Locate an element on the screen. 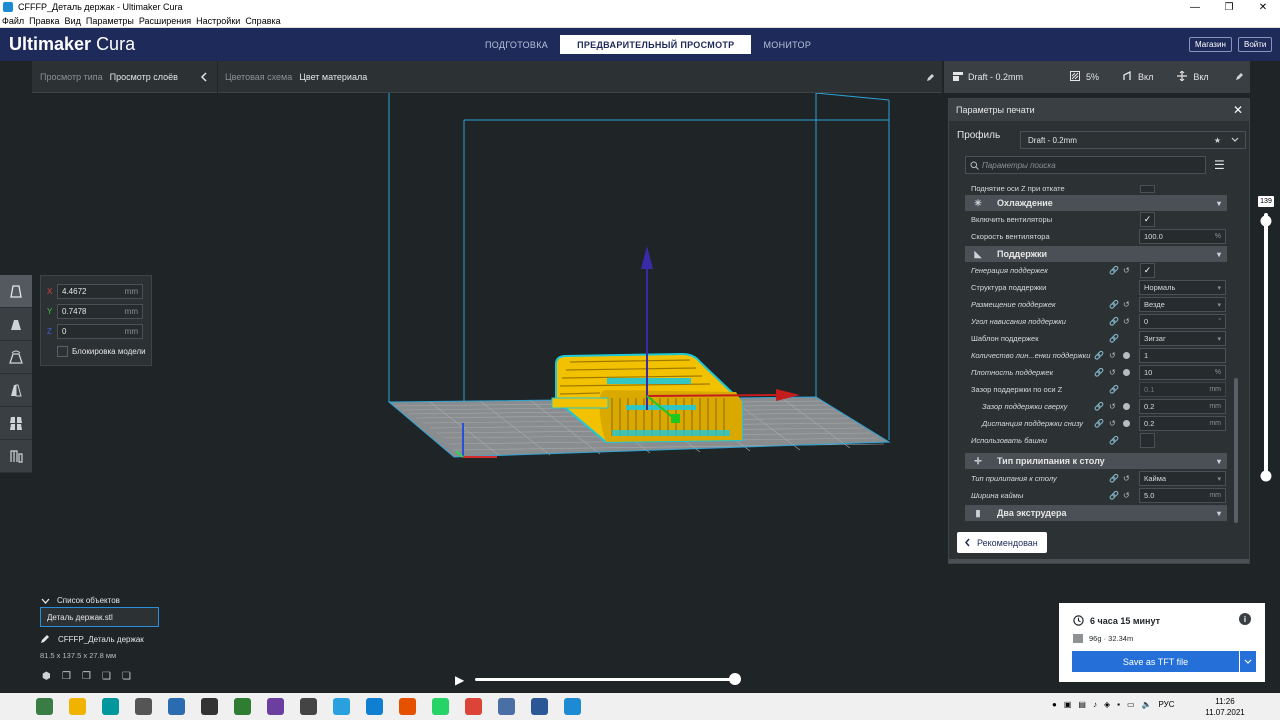 The width and height of the screenshot is (1280, 720). category-dual-extrusion: ▮ Два экструдера ▾ is located at coordinates (1096, 513).